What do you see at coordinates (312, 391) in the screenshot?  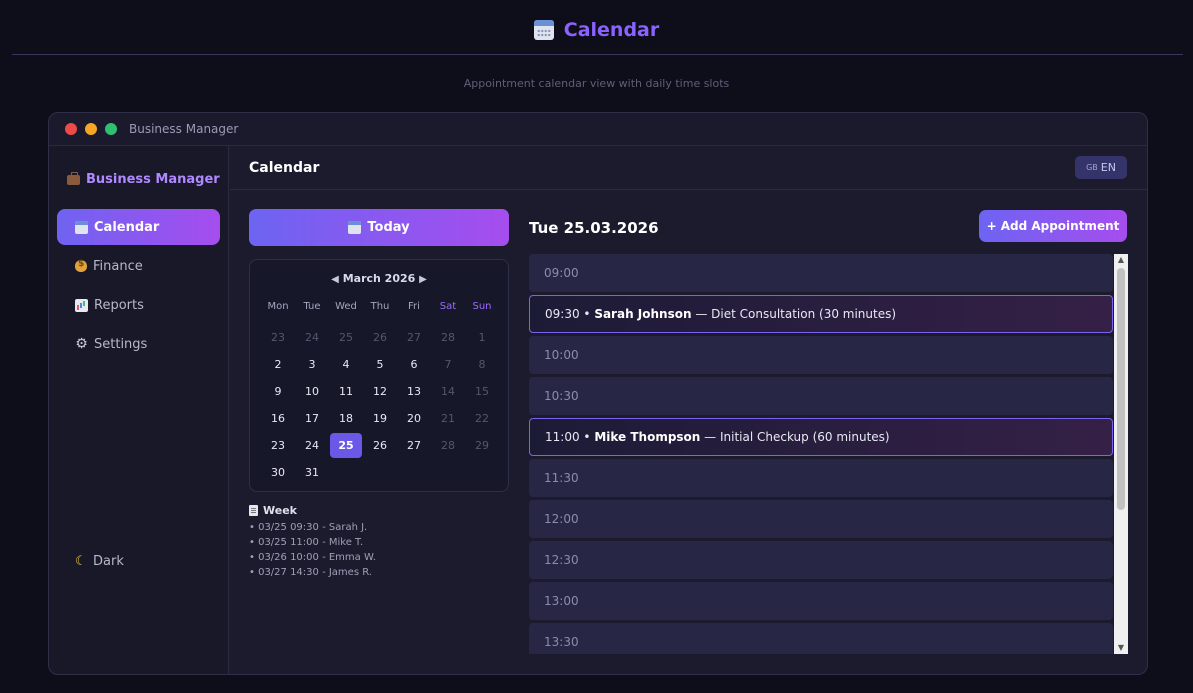 I see `day-cell: 10` at bounding box center [312, 391].